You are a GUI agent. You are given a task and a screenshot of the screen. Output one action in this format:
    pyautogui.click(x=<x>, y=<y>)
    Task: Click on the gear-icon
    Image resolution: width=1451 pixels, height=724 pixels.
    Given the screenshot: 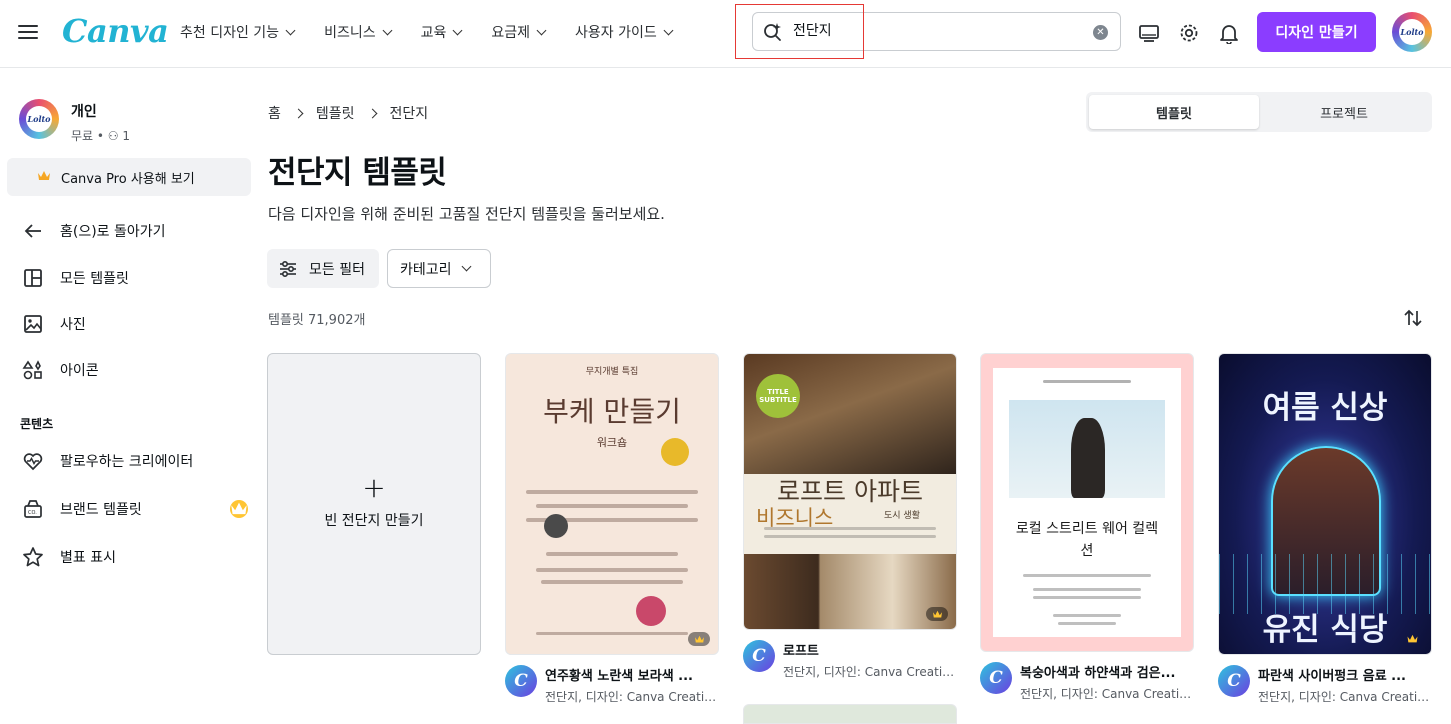 What is the action you would take?
    pyautogui.click(x=1189, y=33)
    